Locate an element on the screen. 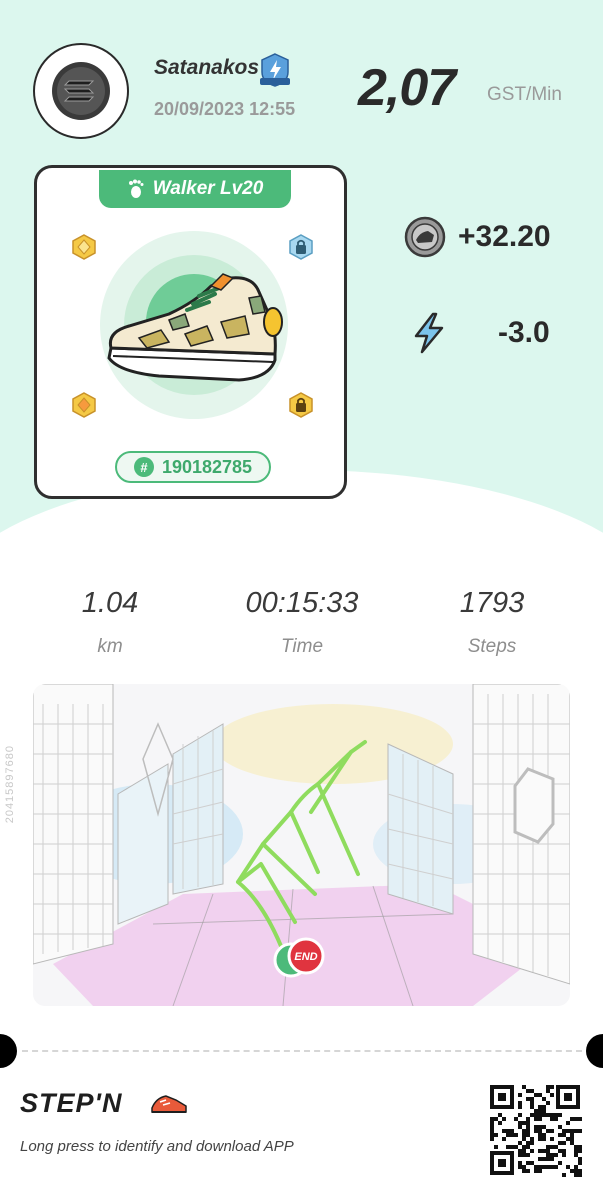  brand-text: STEP'N is located at coordinates (71, 1103).